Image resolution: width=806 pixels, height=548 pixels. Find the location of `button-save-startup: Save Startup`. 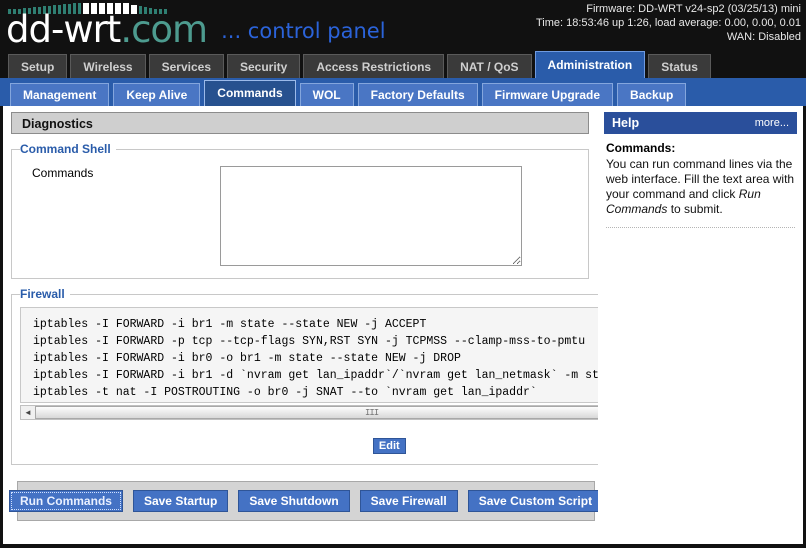

button-save-startup: Save Startup is located at coordinates (180, 501).